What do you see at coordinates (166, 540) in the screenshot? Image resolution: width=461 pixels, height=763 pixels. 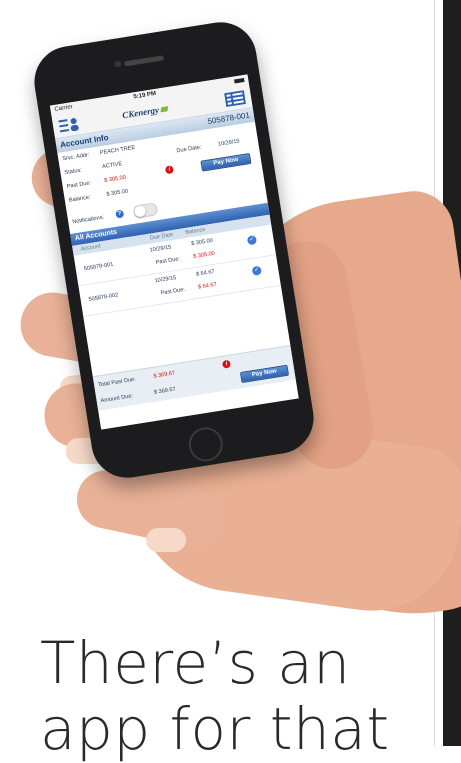 I see `fingernail` at bounding box center [166, 540].